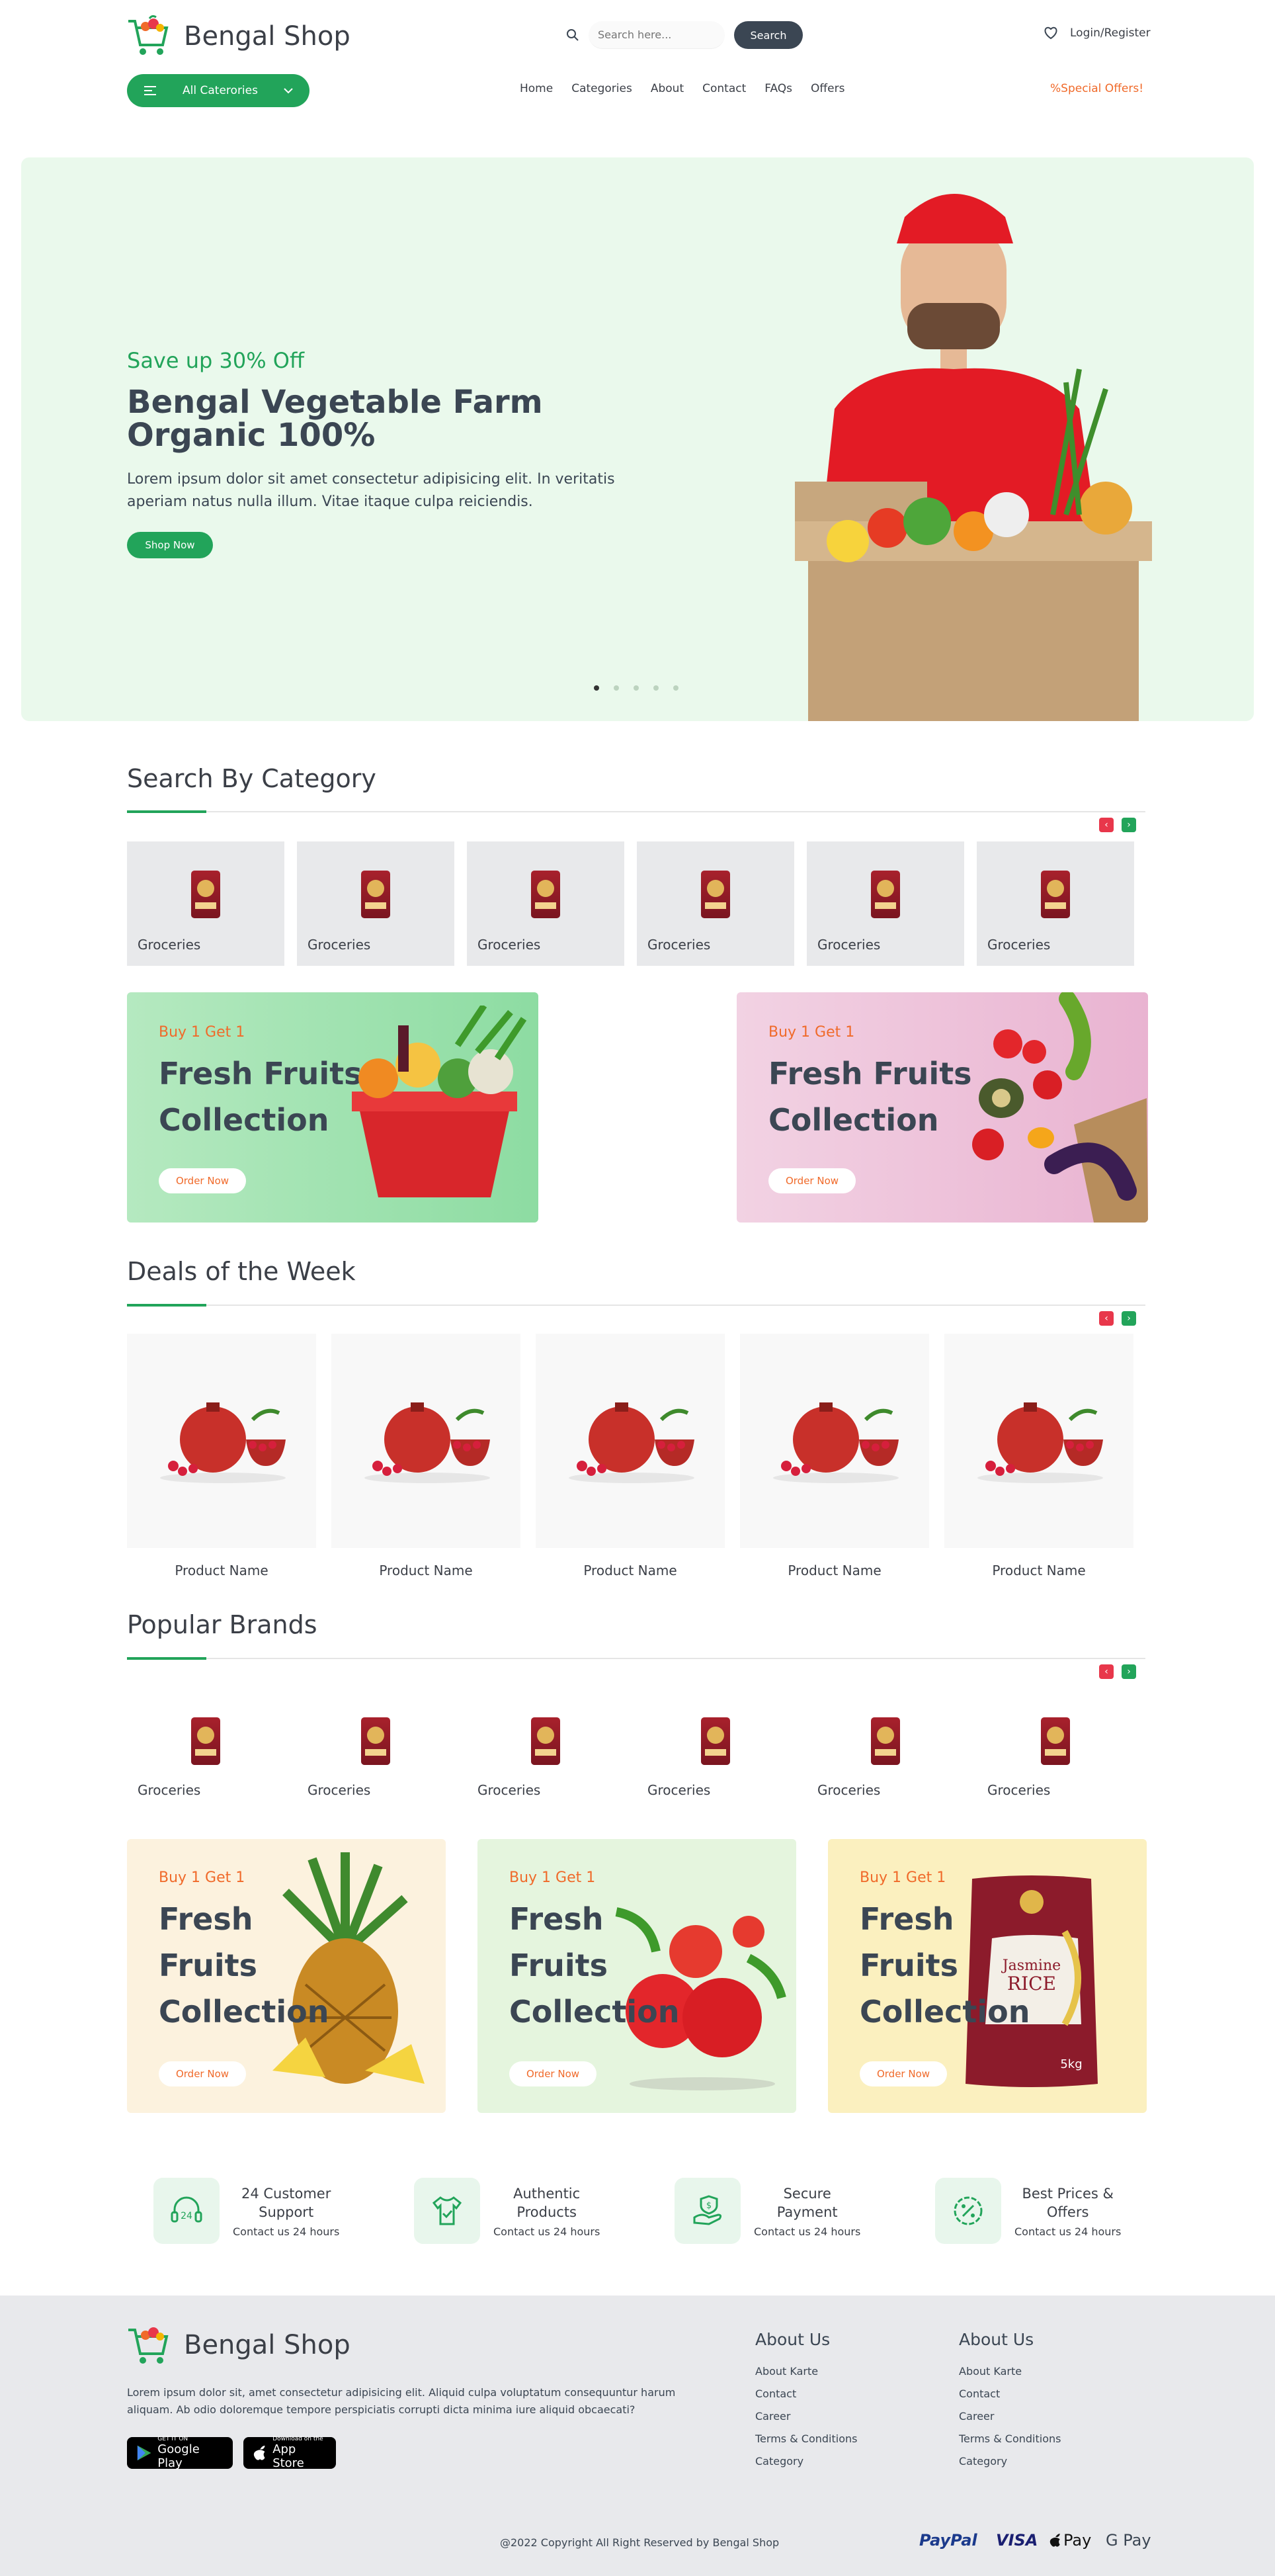  What do you see at coordinates (724, 88) in the screenshot?
I see `nav-contact: Contact` at bounding box center [724, 88].